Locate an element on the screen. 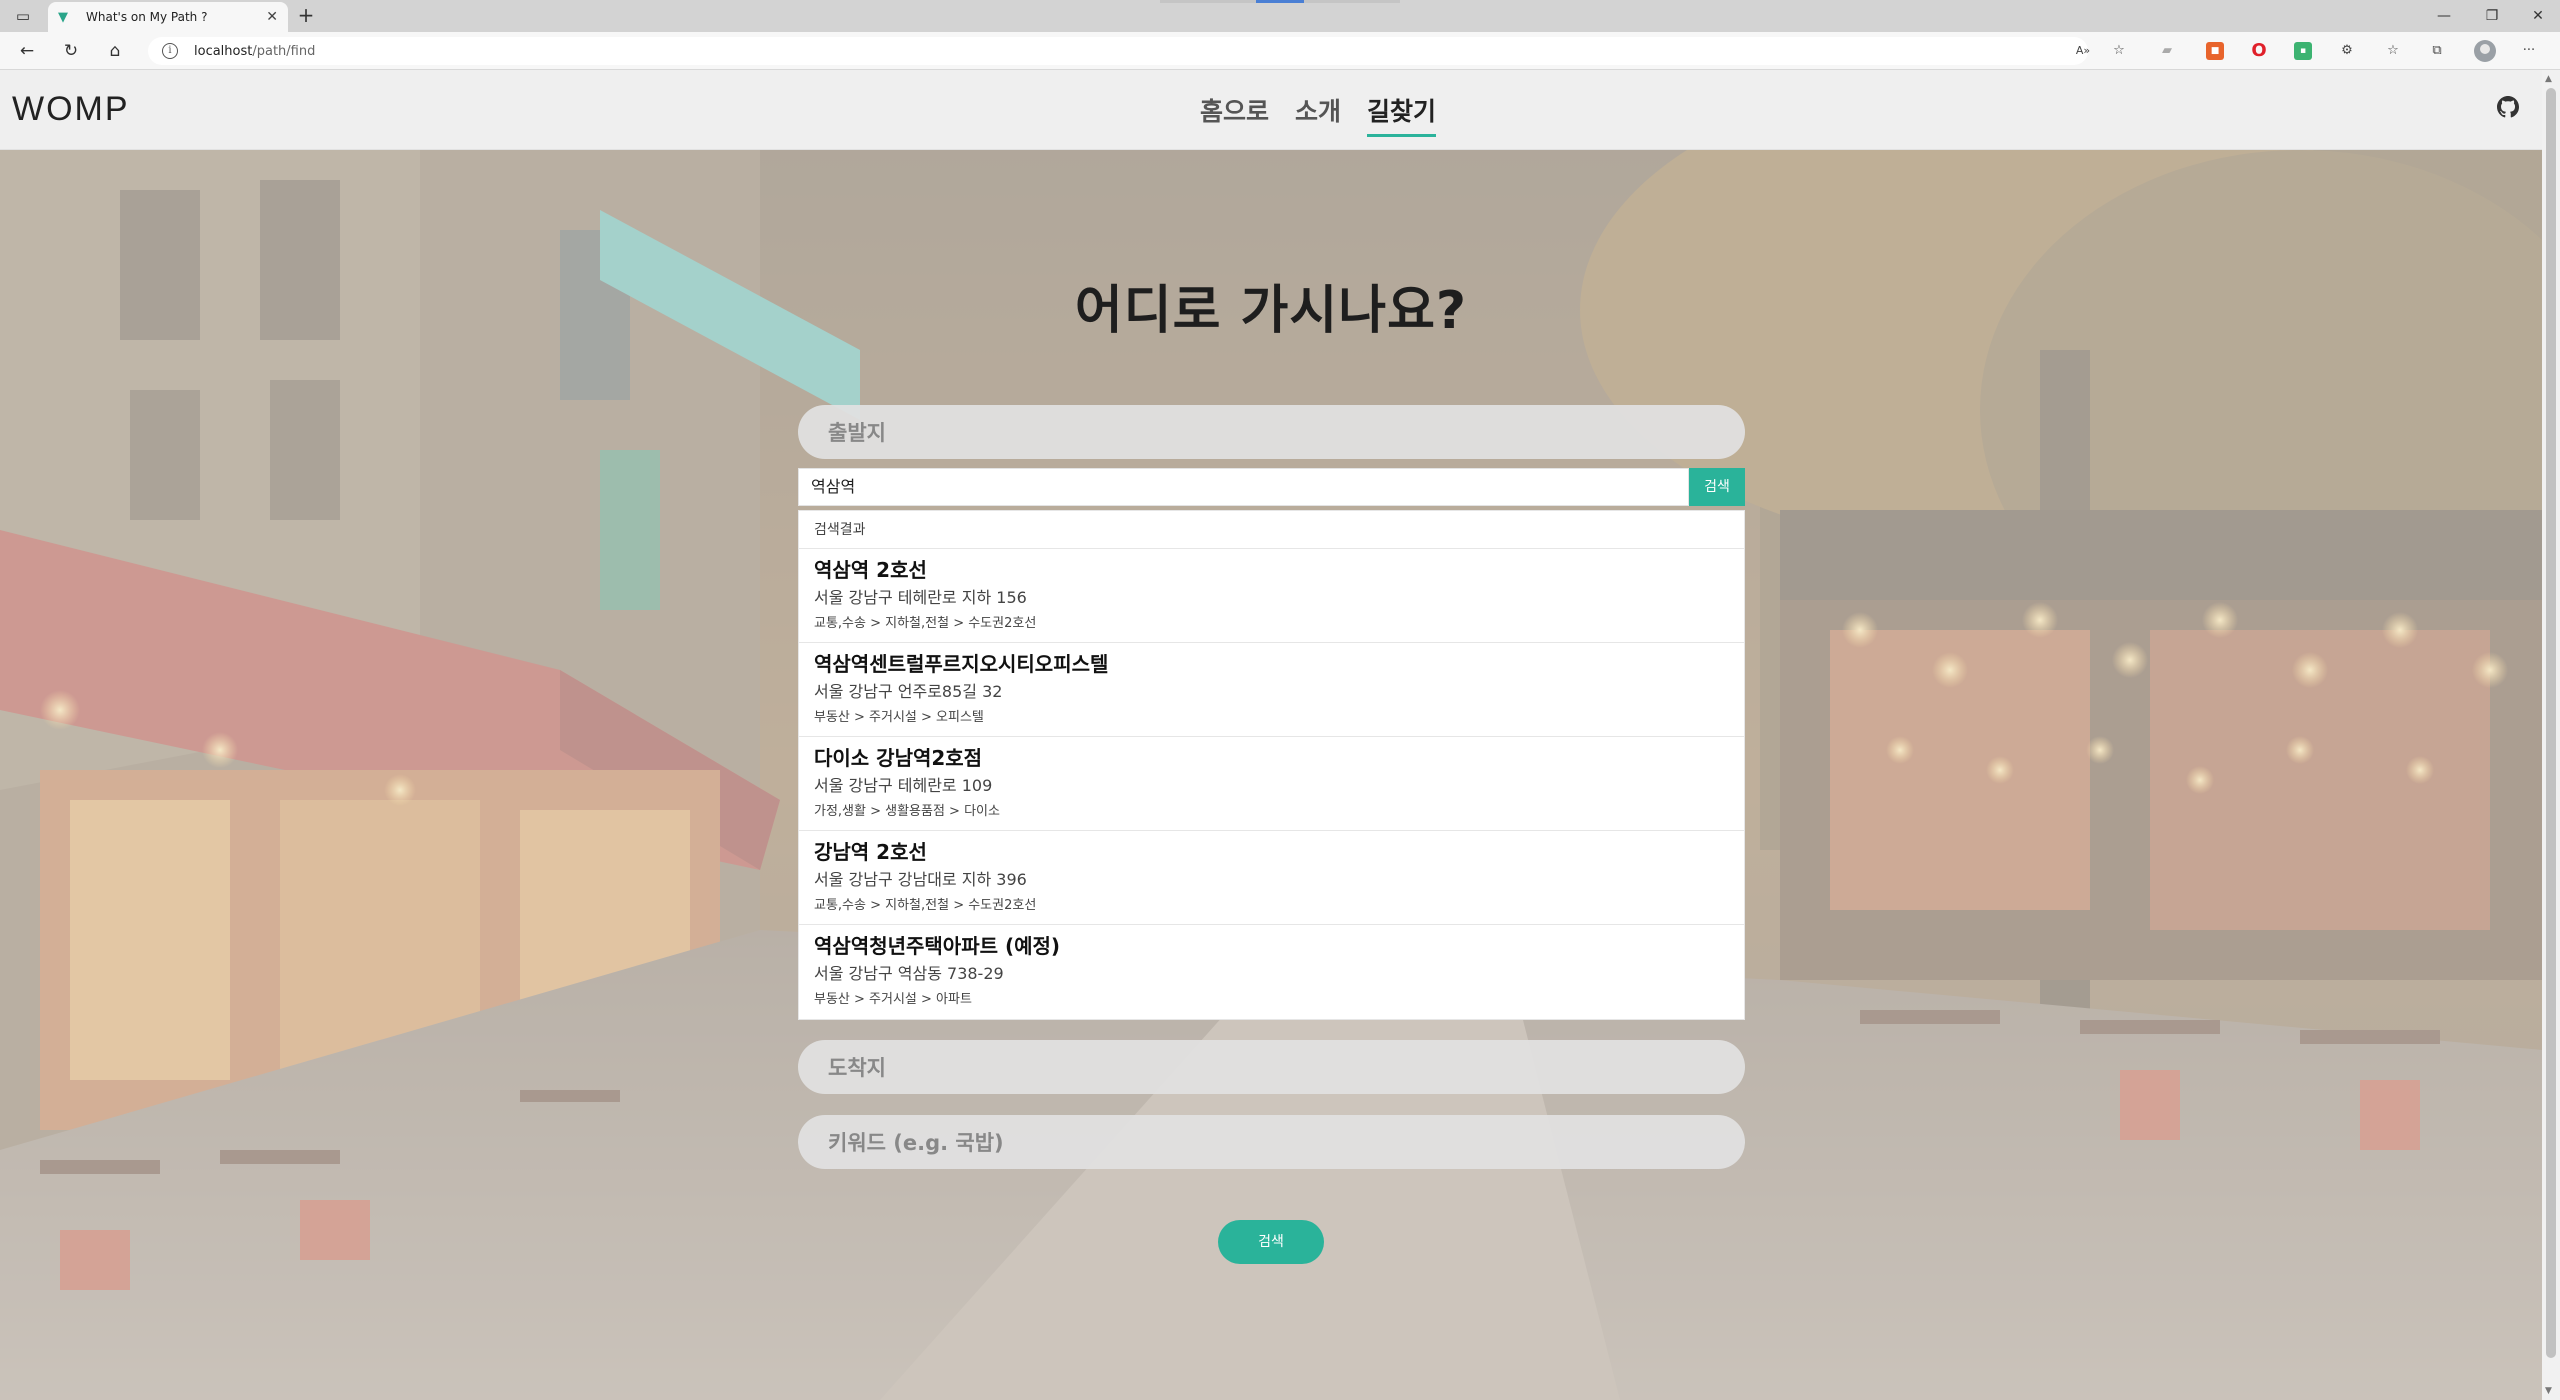 This screenshot has width=2560, height=1400. results-header: 검색결과 is located at coordinates (1271, 530).